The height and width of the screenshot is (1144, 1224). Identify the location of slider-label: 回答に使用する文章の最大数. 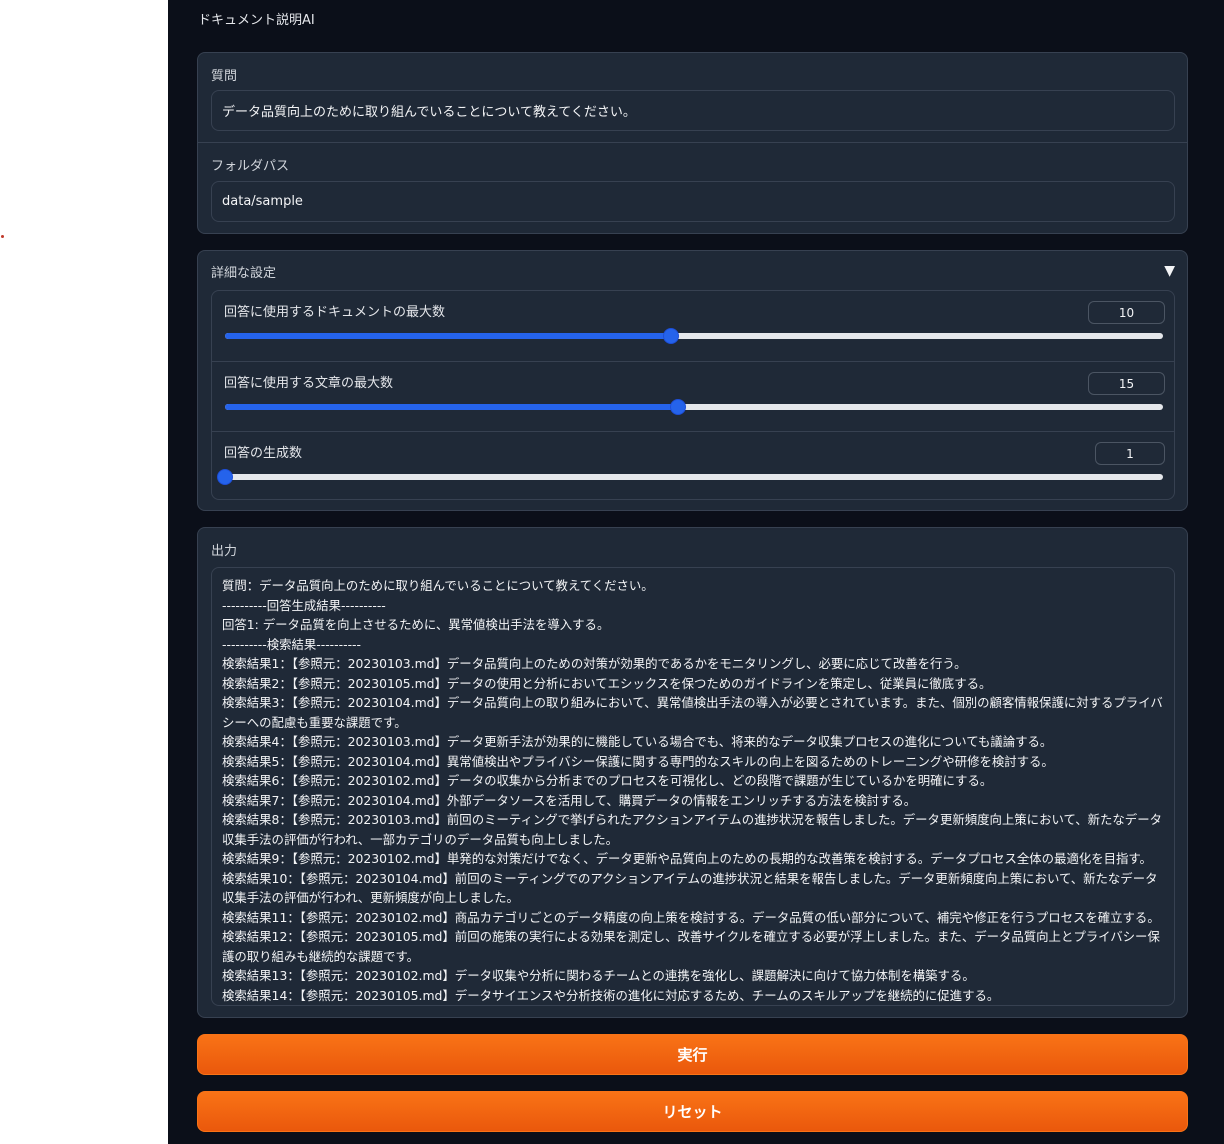
(309, 383).